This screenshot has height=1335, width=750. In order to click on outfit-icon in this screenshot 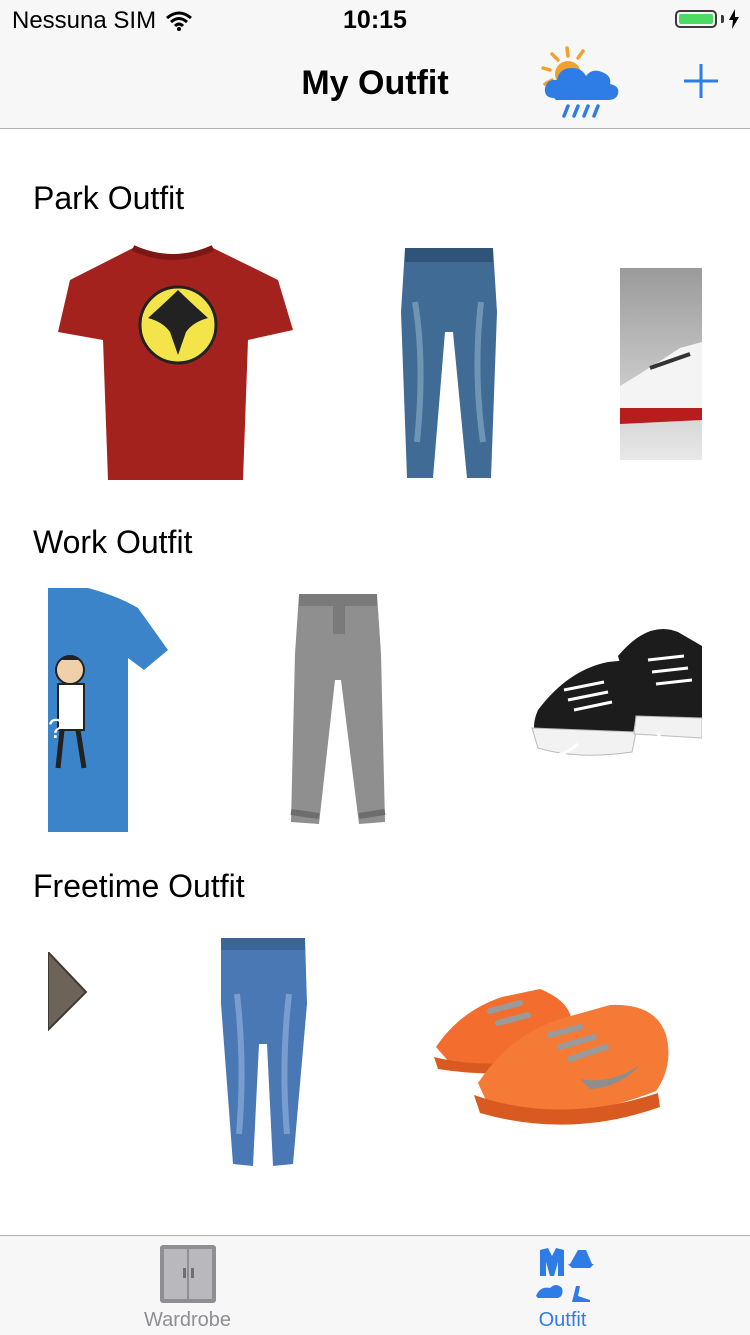, I will do `click(565, 1275)`.